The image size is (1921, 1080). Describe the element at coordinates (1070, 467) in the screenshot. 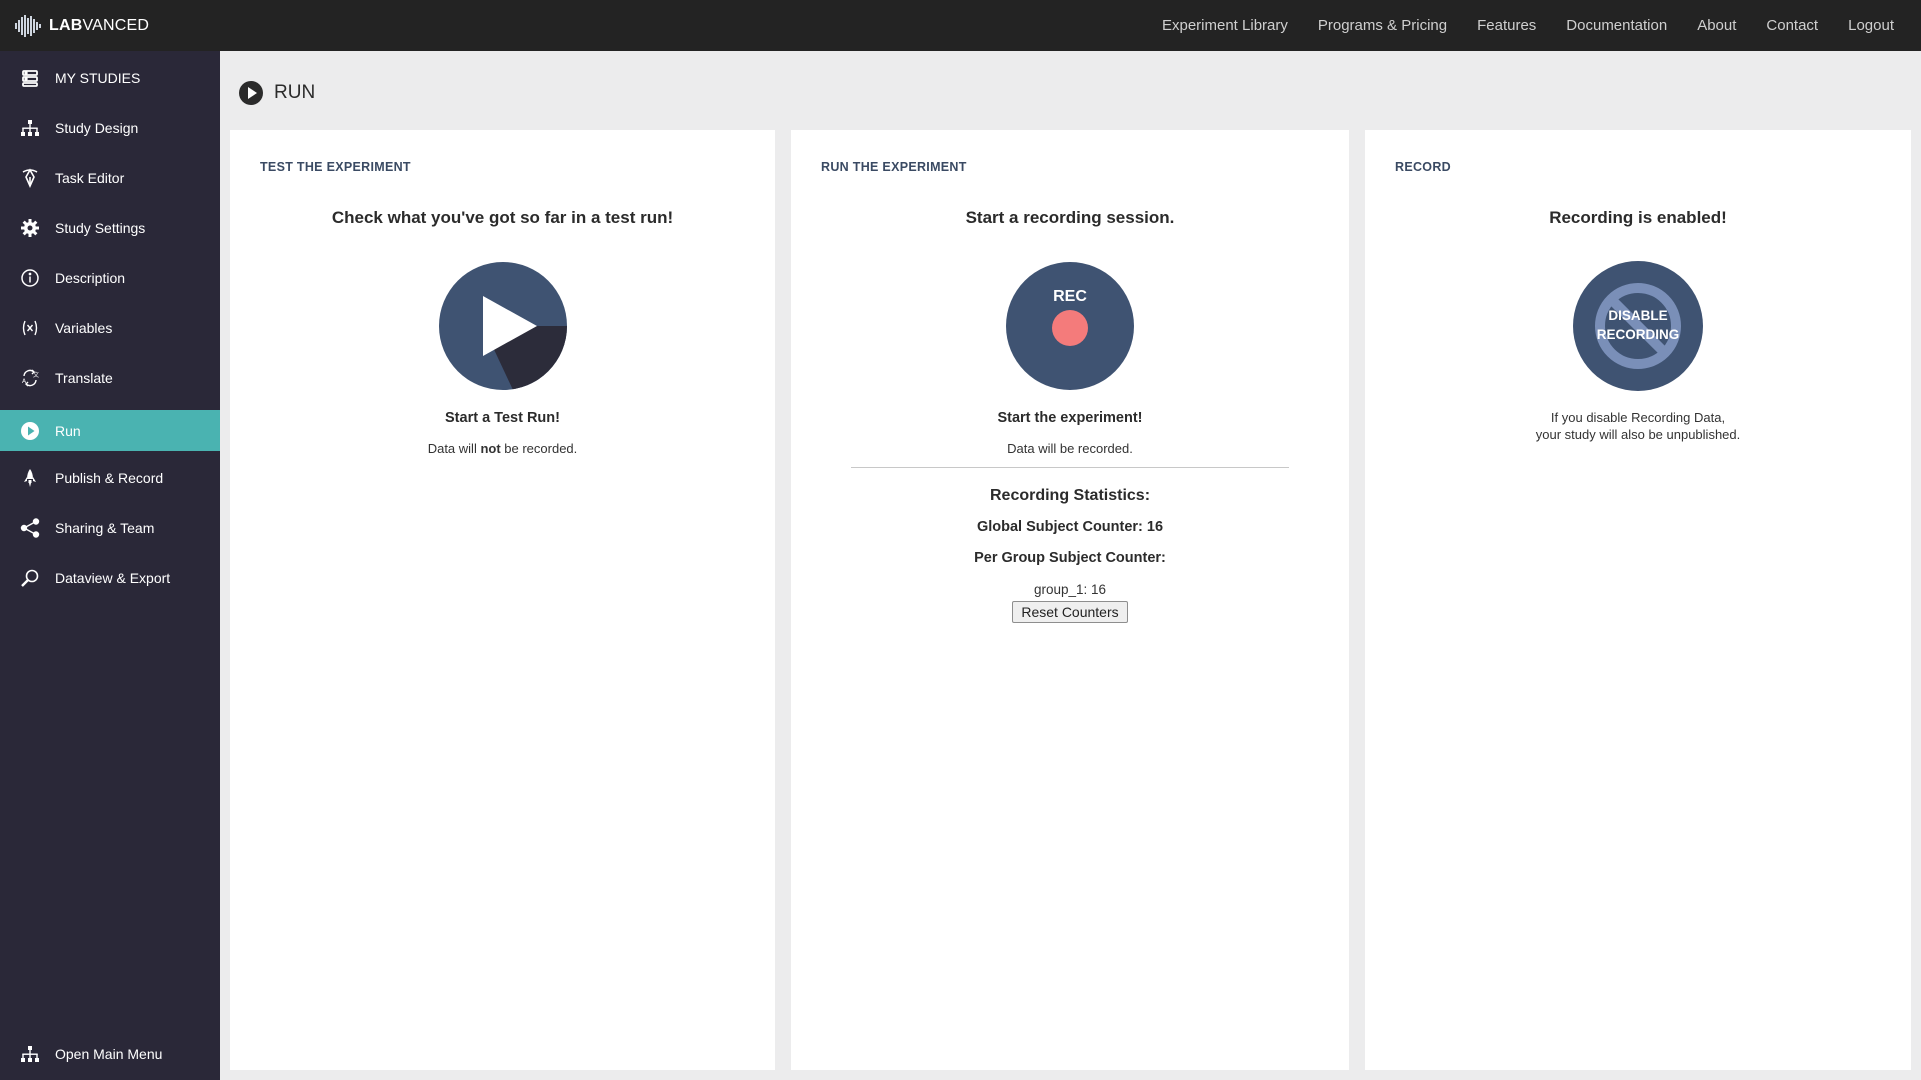

I see `divider` at that location.